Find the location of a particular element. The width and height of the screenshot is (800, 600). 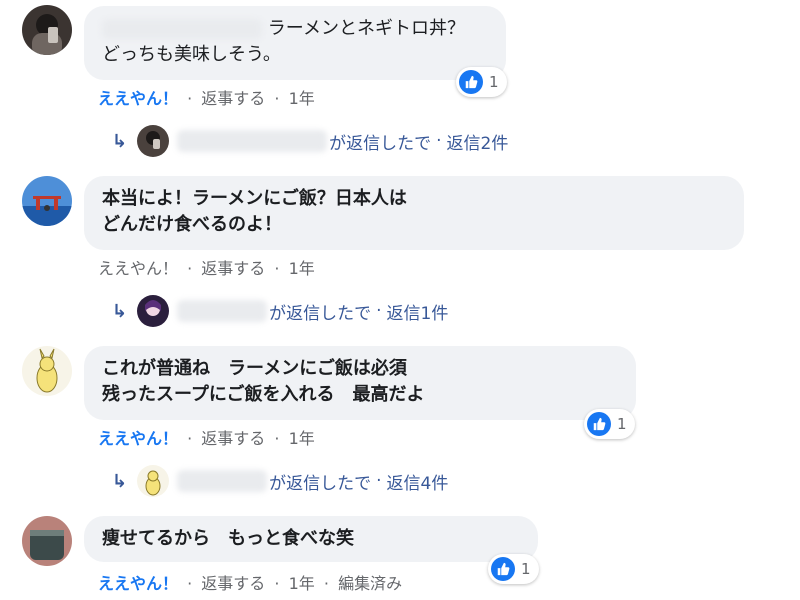

comment-text-line-1: これが普通ね ラーメンにご飯は必須 is located at coordinates (254, 368).